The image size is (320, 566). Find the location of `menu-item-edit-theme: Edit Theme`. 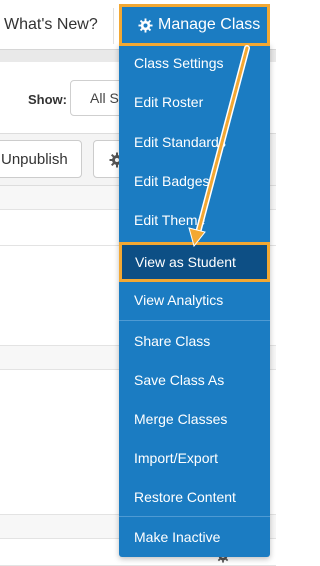

menu-item-edit-theme: Edit Theme is located at coordinates (194, 220).